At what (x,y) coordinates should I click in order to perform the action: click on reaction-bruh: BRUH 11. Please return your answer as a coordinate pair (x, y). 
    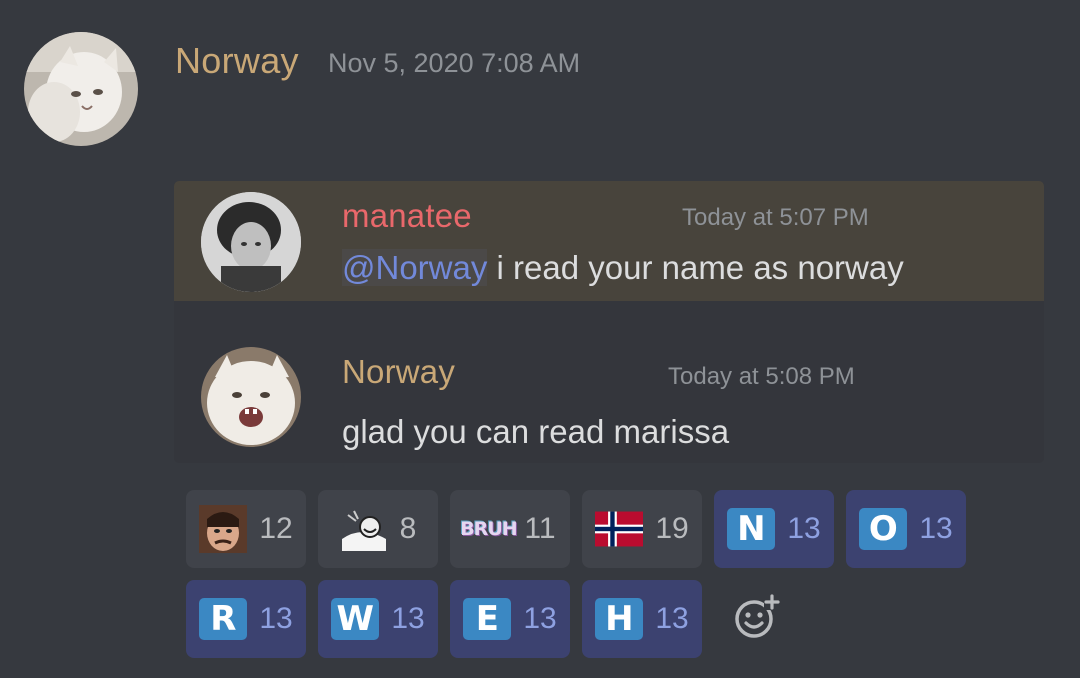
    Looking at the image, I should click on (510, 529).